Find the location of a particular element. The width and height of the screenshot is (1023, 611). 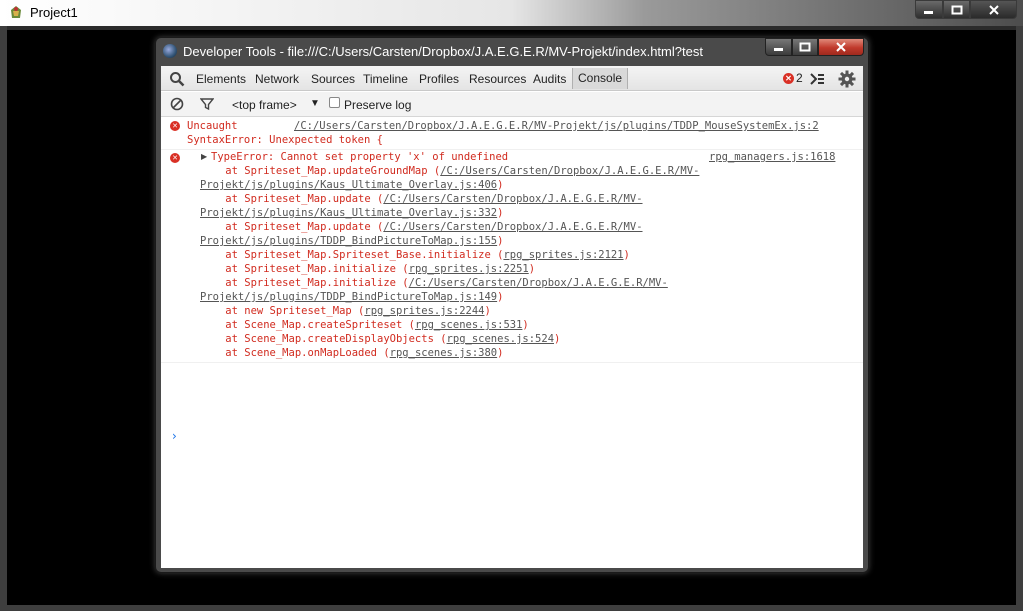

stack-trace-text: at Scene_Map.onMapLoaded ( is located at coordinates (295, 353).